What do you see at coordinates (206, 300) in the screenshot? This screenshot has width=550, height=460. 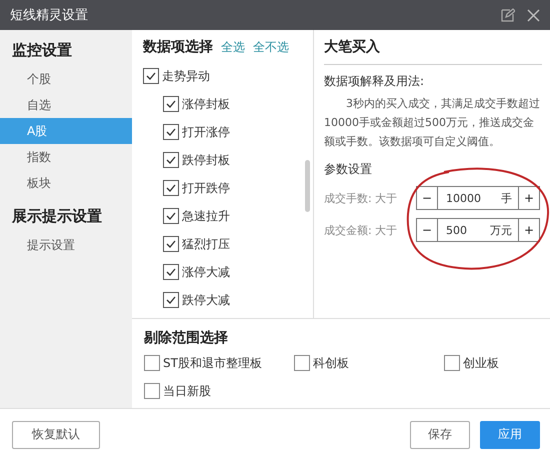 I see `tree-item-label: 跌停大减` at bounding box center [206, 300].